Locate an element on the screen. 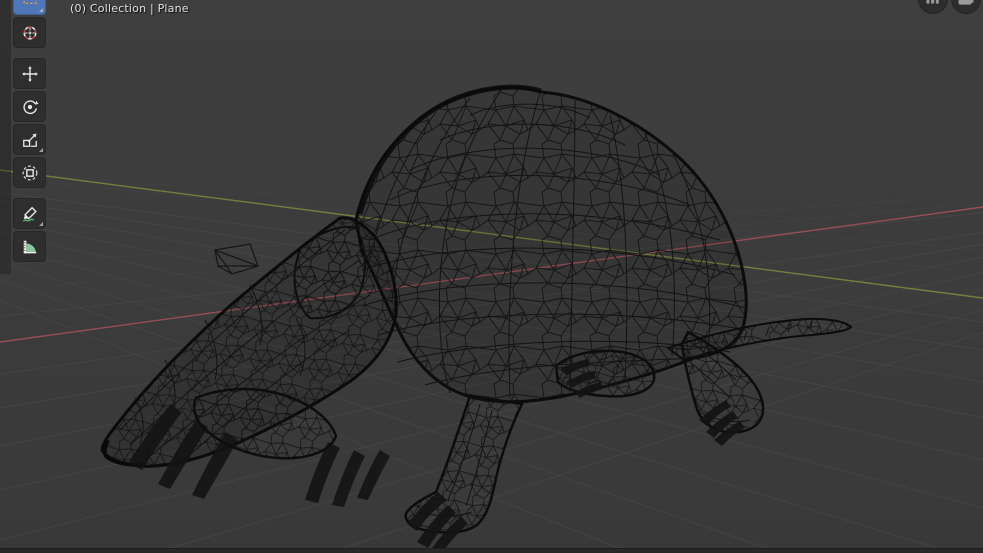  tool-transform is located at coordinates (29, 172).